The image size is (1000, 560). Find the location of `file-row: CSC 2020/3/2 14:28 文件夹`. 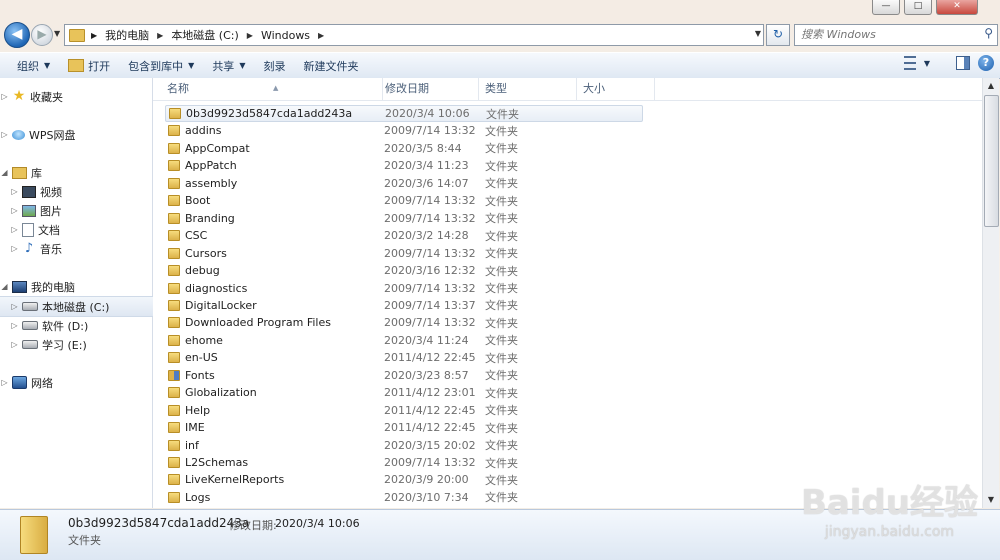

file-row: CSC 2020/3/2 14:28 文件夹 is located at coordinates (404, 235).